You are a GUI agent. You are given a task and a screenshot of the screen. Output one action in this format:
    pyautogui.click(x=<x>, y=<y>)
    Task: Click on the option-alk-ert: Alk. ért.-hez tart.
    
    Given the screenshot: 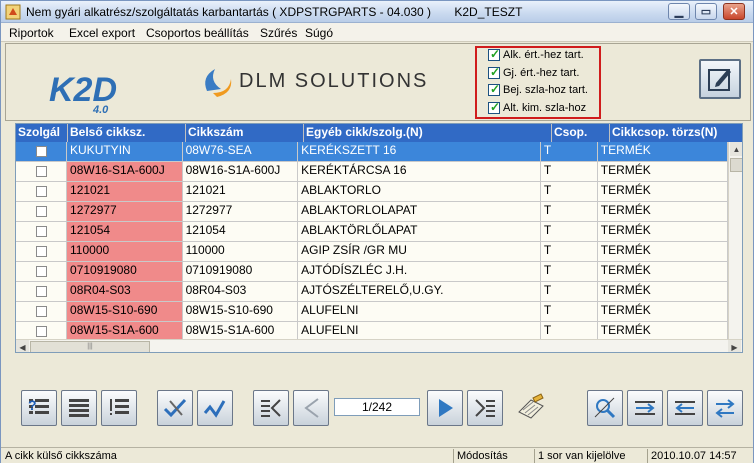 What is the action you would take?
    pyautogui.click(x=536, y=54)
    